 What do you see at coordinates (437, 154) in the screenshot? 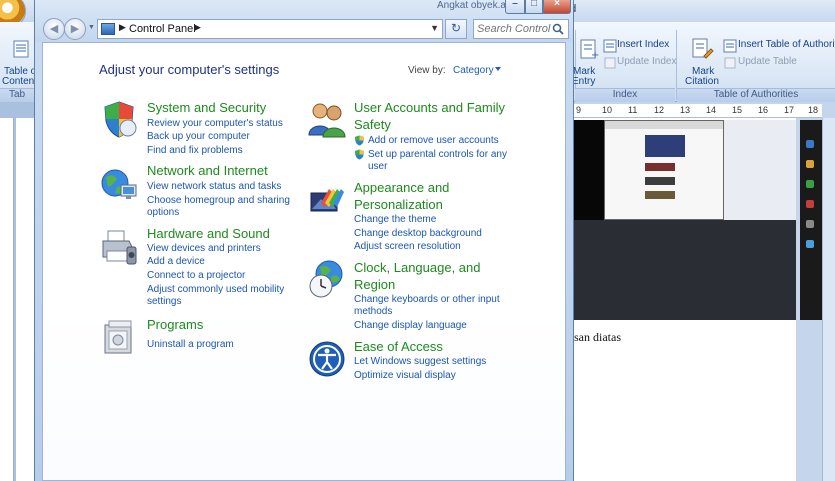
I see `link-parental-controls: Set up parental controls for any` at bounding box center [437, 154].